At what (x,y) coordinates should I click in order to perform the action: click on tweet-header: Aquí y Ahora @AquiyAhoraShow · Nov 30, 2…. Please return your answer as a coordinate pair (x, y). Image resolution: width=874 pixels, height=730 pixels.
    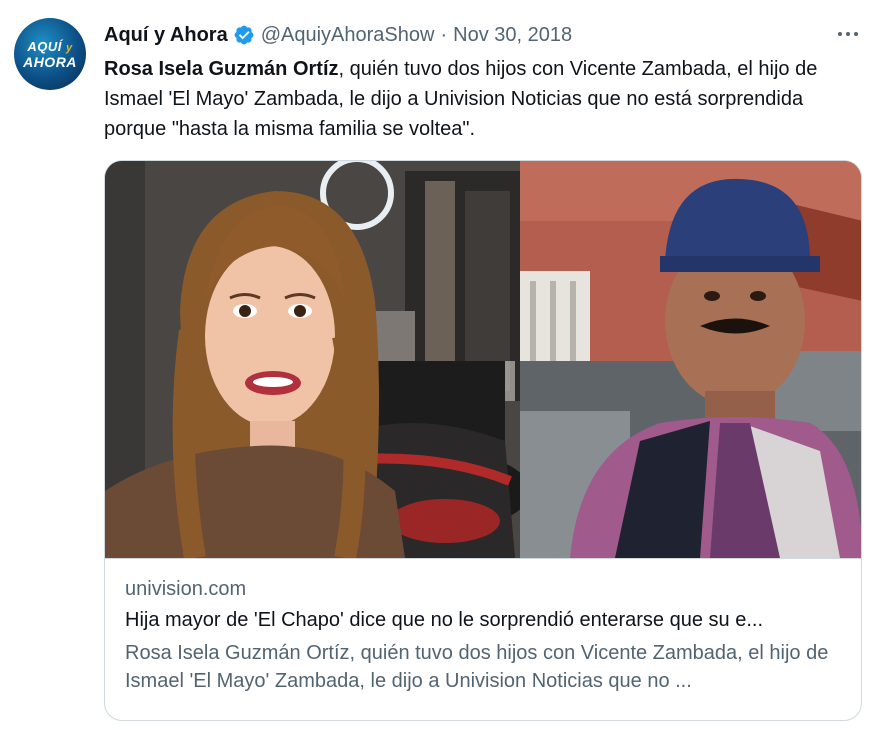
    Looking at the image, I should click on (338, 35).